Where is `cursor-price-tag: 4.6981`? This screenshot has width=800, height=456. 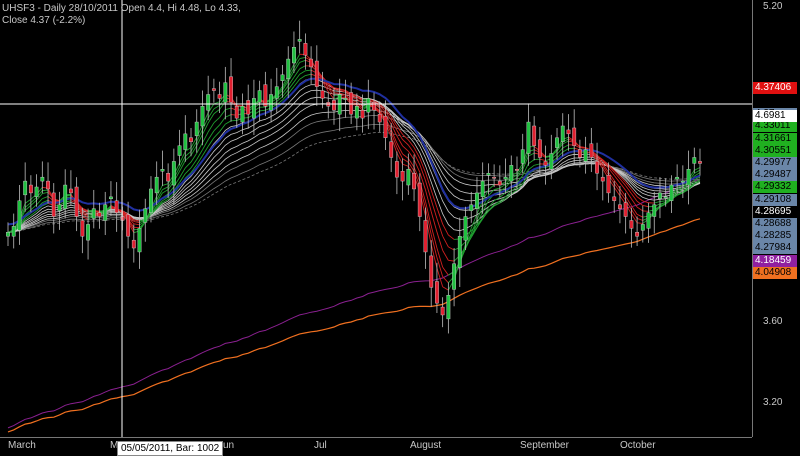
cursor-price-tag: 4.6981 is located at coordinates (775, 116).